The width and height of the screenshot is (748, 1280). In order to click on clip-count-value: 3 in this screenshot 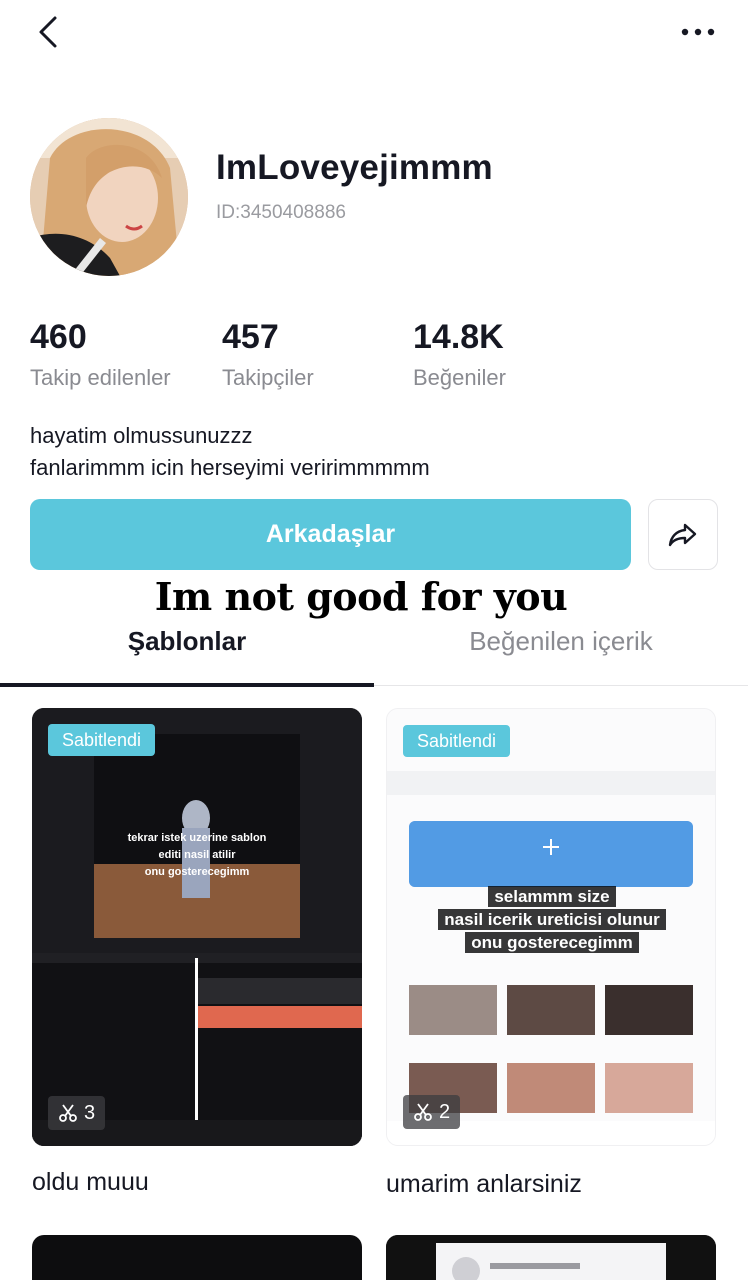, I will do `click(90, 1112)`.